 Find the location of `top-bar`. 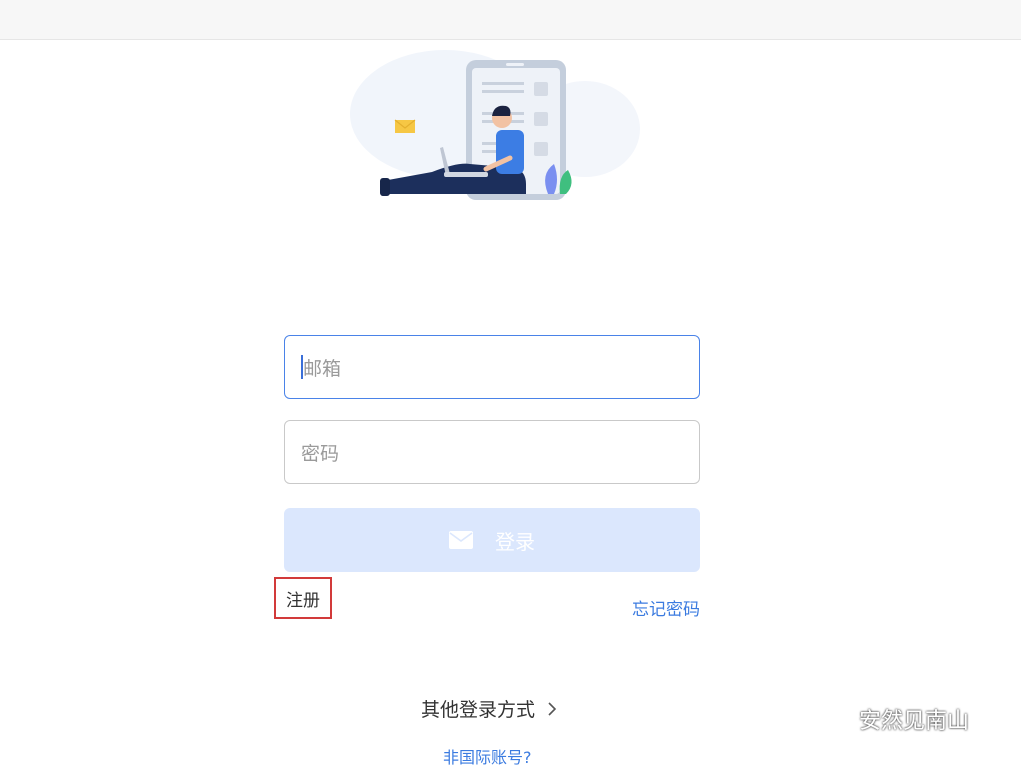

top-bar is located at coordinates (510, 20).